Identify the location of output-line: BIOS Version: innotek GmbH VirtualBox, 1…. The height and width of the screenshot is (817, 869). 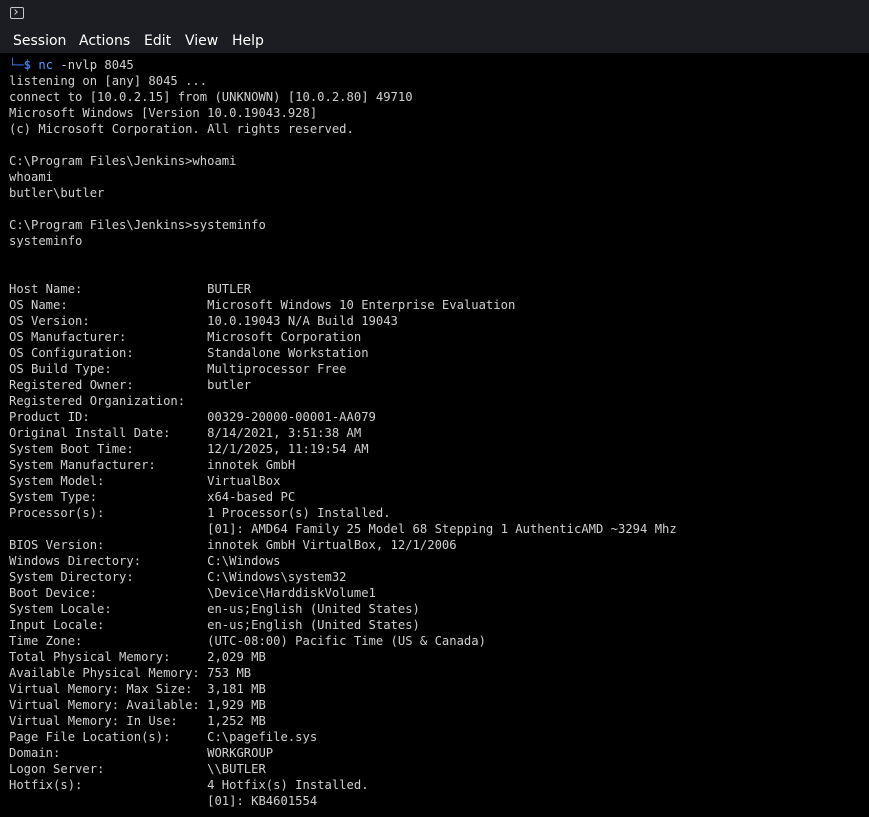
(233, 545).